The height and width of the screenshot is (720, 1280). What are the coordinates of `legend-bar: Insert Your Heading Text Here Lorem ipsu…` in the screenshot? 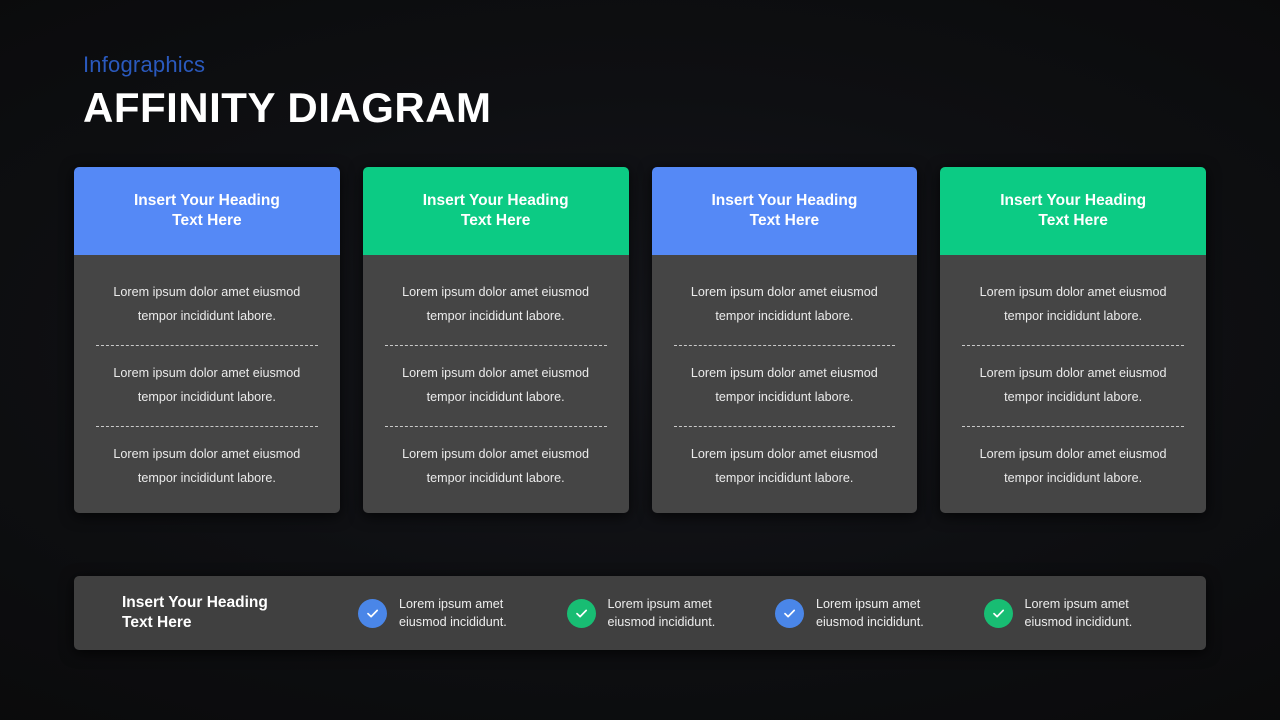 It's located at (640, 613).